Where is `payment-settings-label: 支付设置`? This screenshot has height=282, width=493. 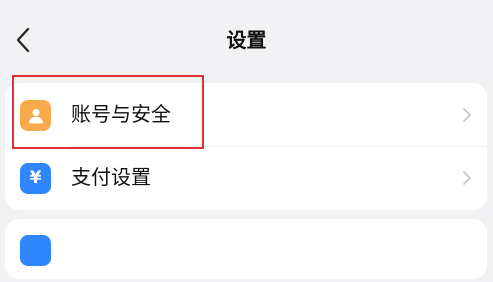 payment-settings-label: 支付设置 is located at coordinates (111, 177).